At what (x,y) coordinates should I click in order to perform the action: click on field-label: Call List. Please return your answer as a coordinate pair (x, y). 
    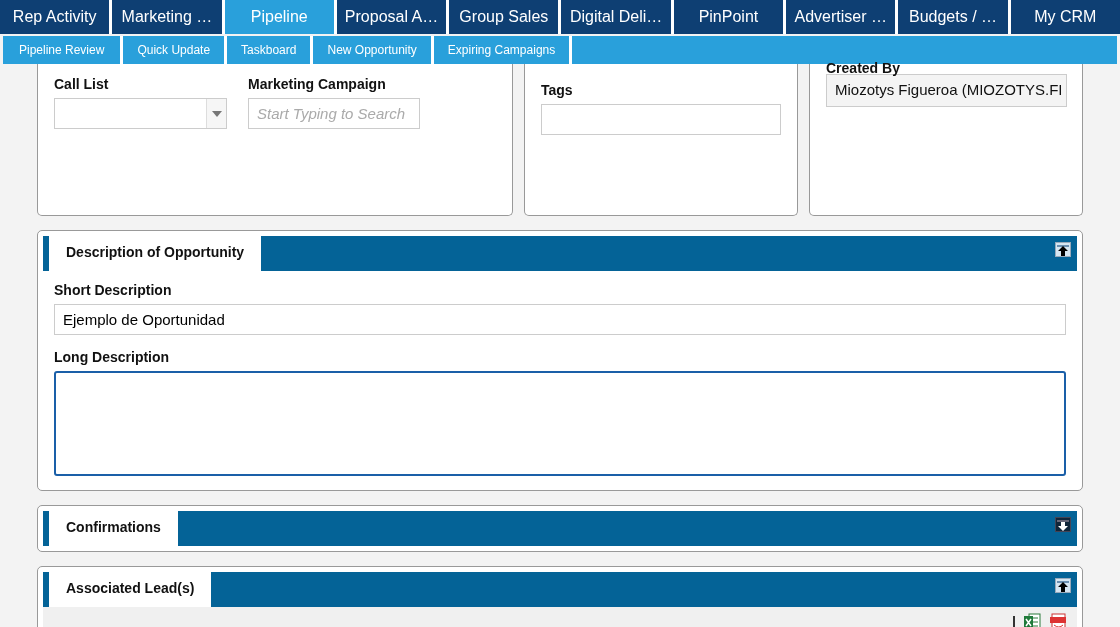
    Looking at the image, I should click on (82, 84).